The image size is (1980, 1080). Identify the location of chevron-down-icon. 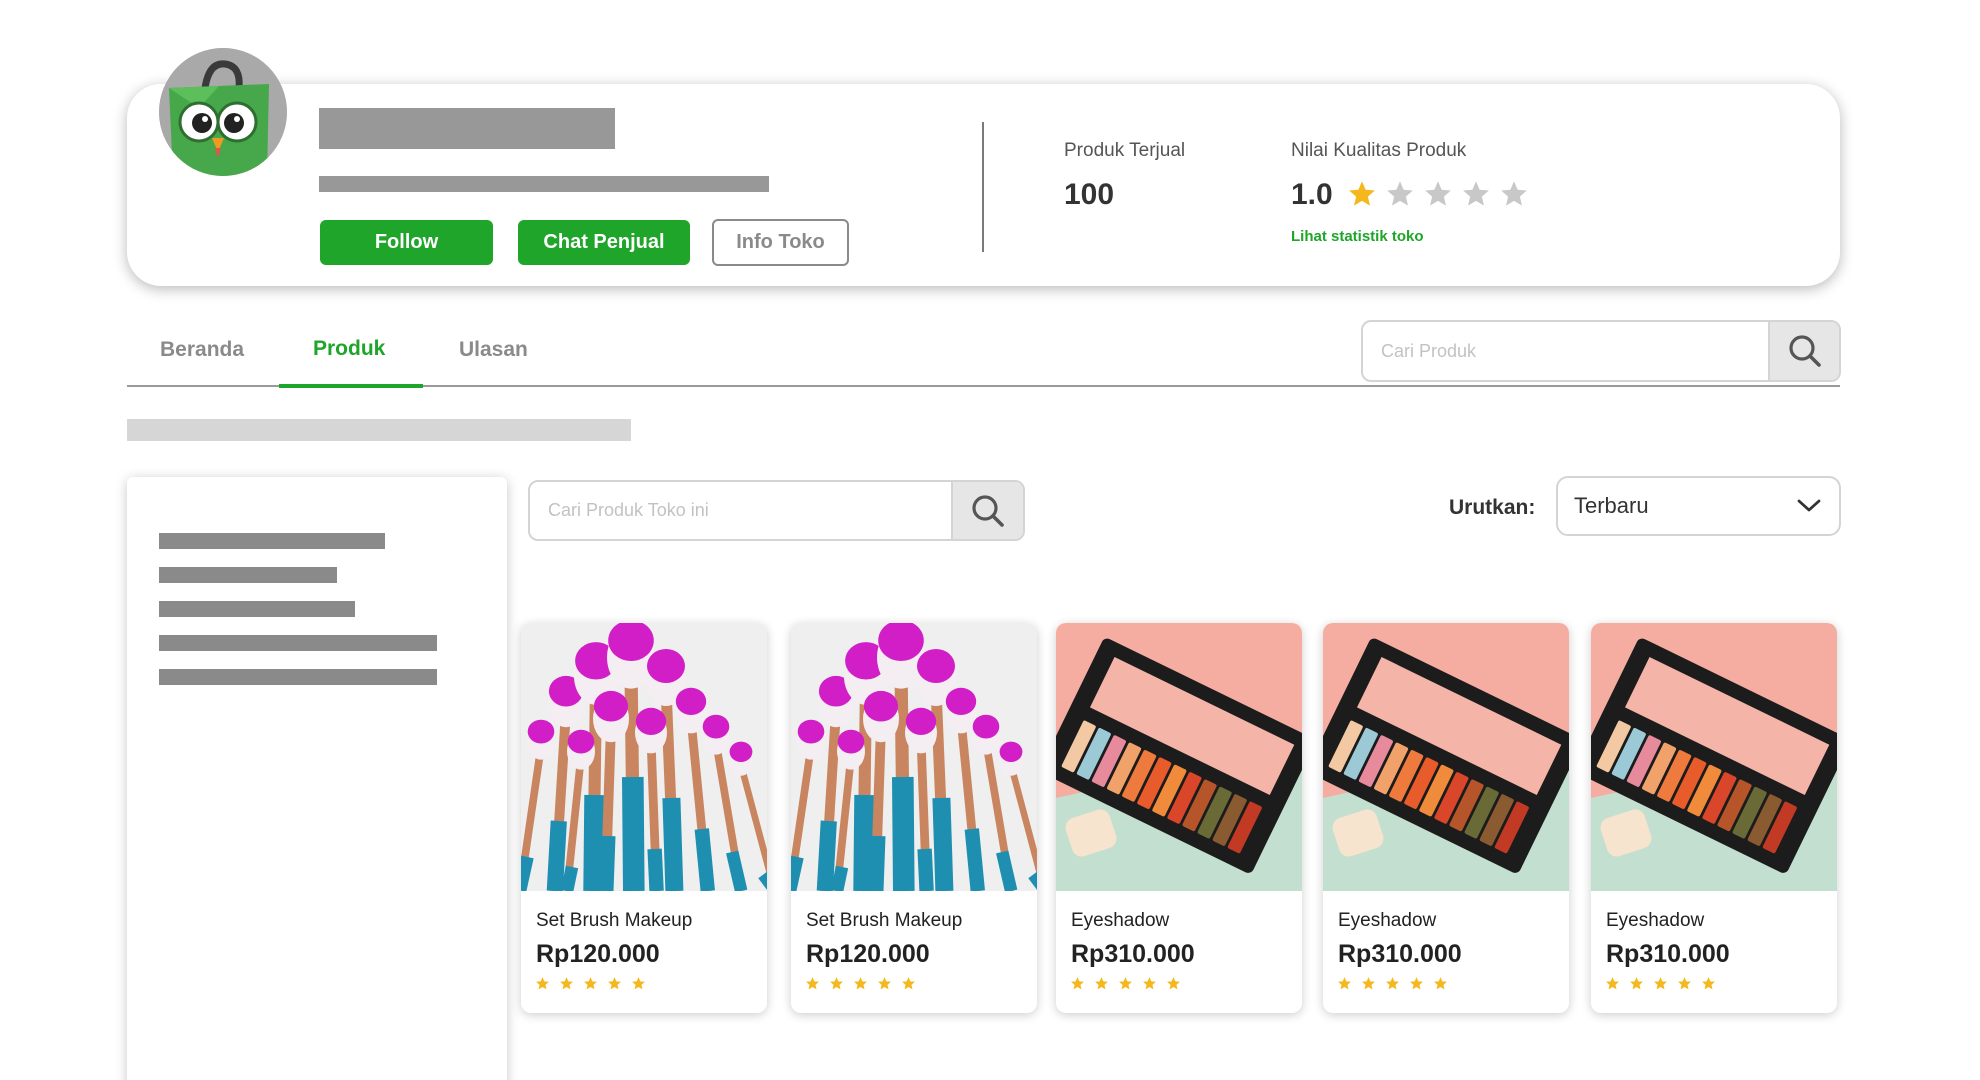
(1809, 505).